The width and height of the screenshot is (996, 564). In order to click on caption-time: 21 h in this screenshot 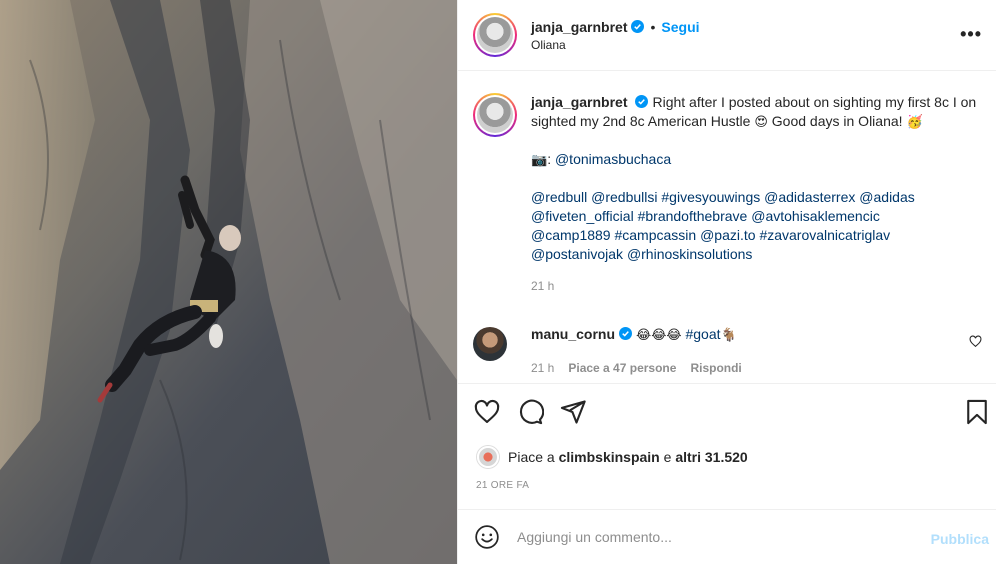, I will do `click(763, 286)`.